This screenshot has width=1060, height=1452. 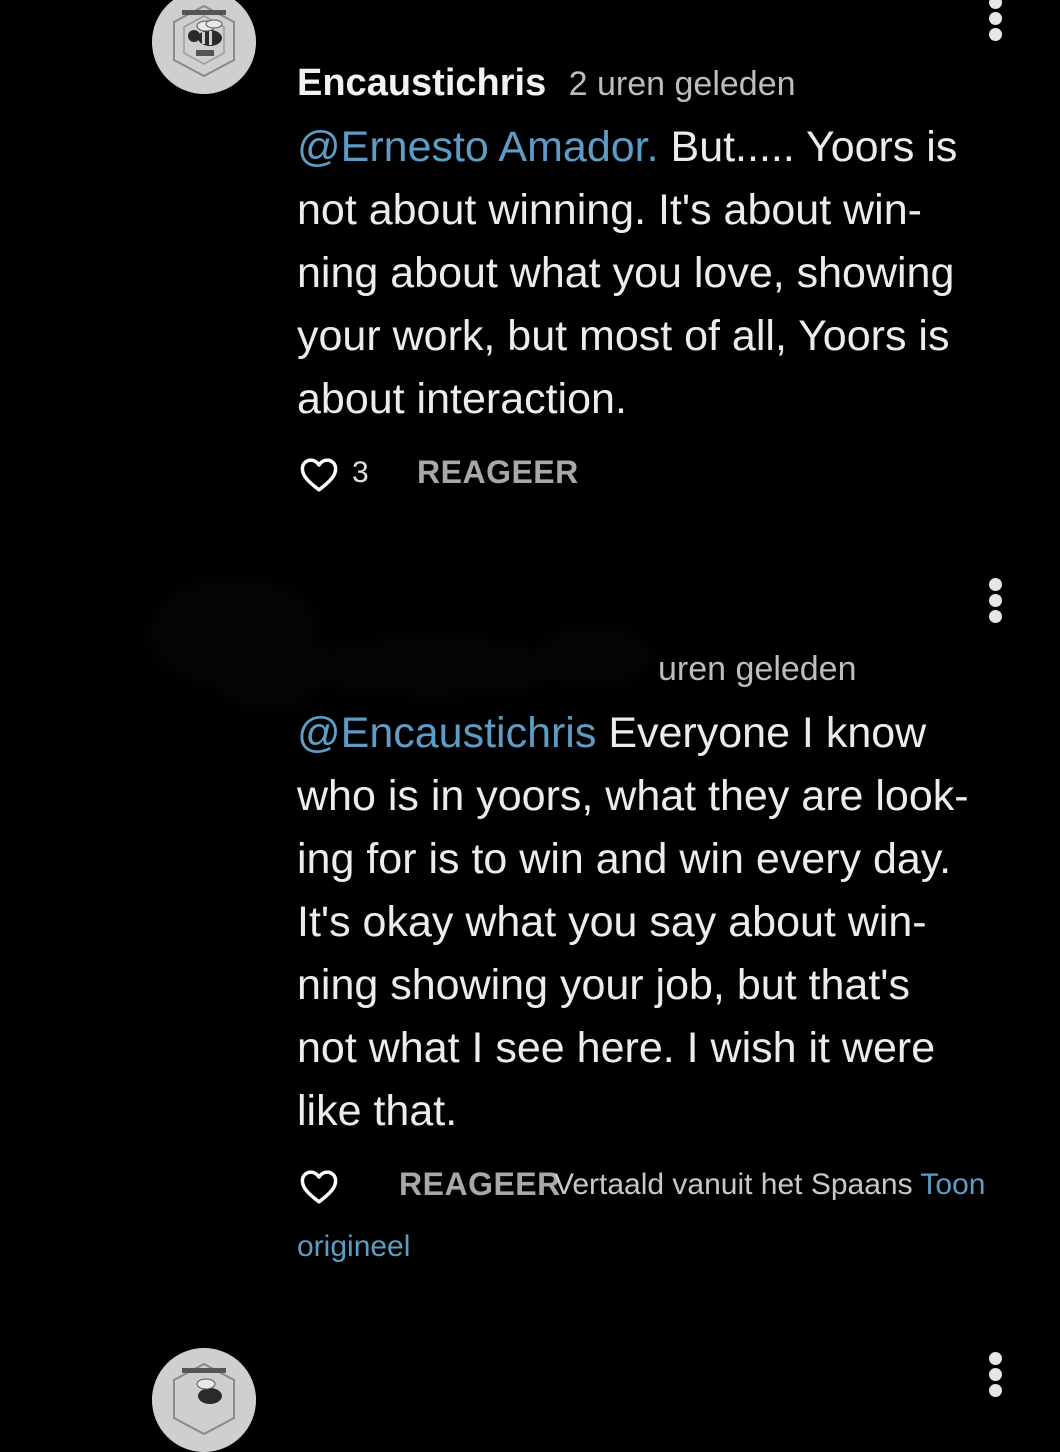 I want to click on show-original-link: origineel, so click(x=353, y=1246).